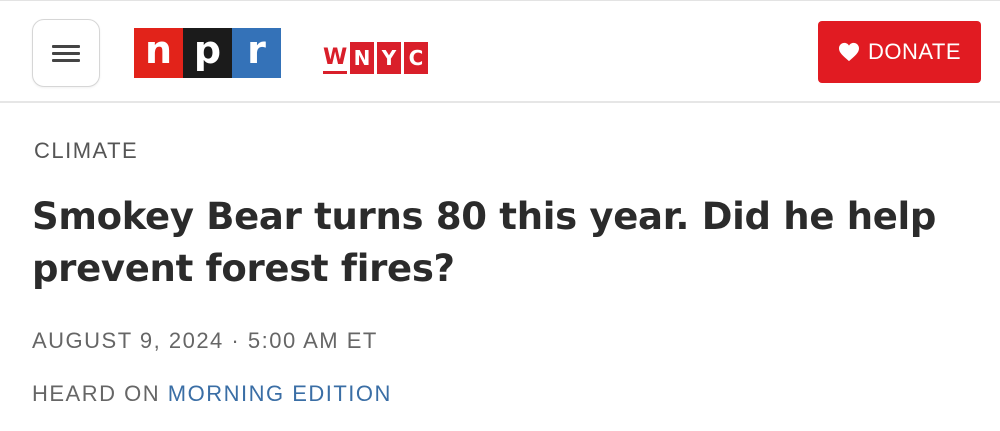 The height and width of the screenshot is (431, 1000). Describe the element at coordinates (86, 151) in the screenshot. I see `section-label-climate: CLIMATE` at that location.